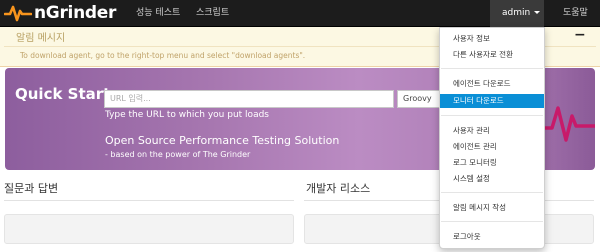  Describe the element at coordinates (149, 229) in the screenshot. I see `qa-list-panel` at that location.